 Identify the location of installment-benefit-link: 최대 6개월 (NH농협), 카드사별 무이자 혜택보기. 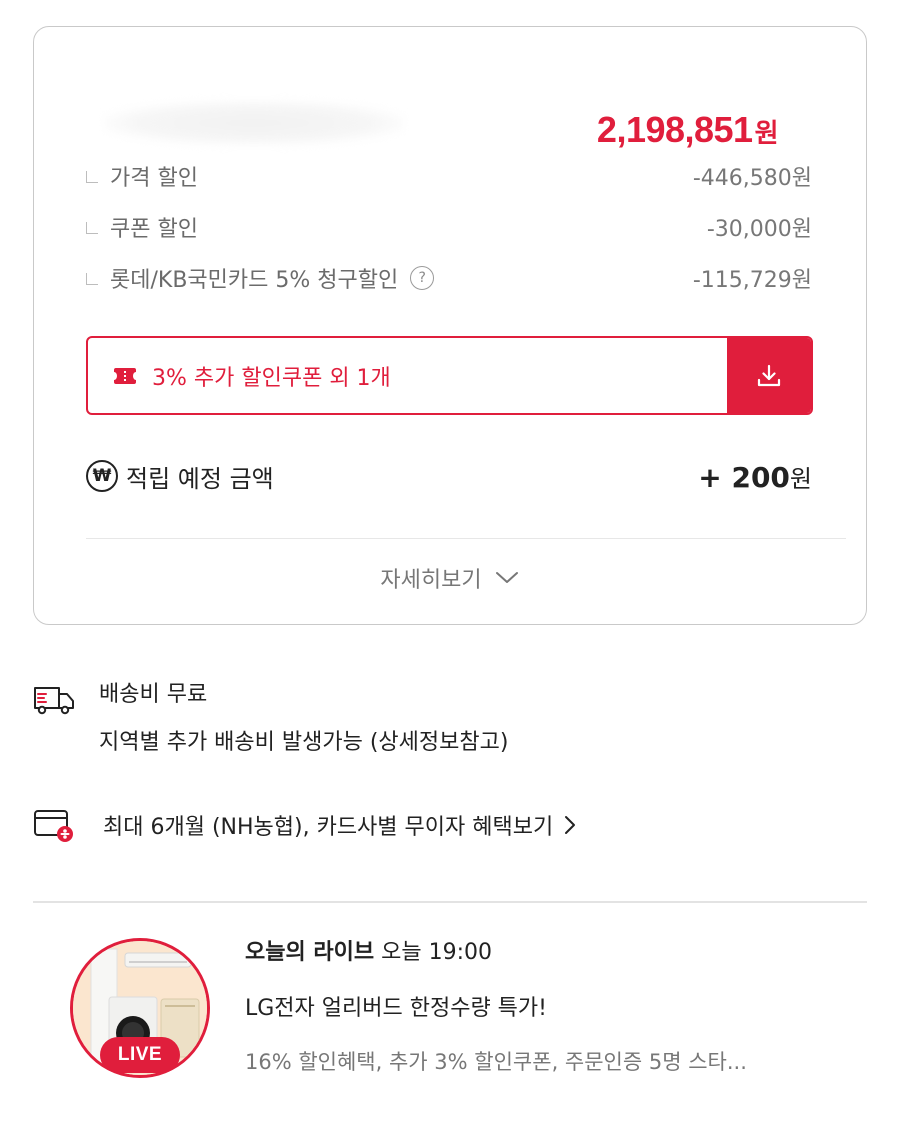
(305, 825).